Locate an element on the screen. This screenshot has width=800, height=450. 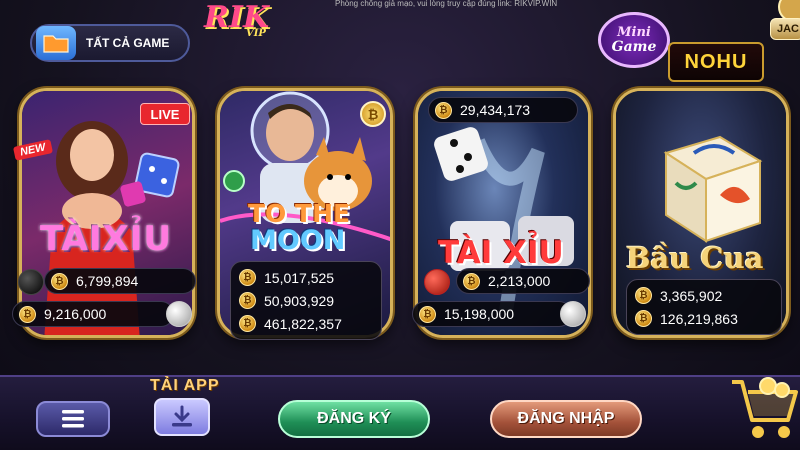
download-app-button is located at coordinates (182, 417).